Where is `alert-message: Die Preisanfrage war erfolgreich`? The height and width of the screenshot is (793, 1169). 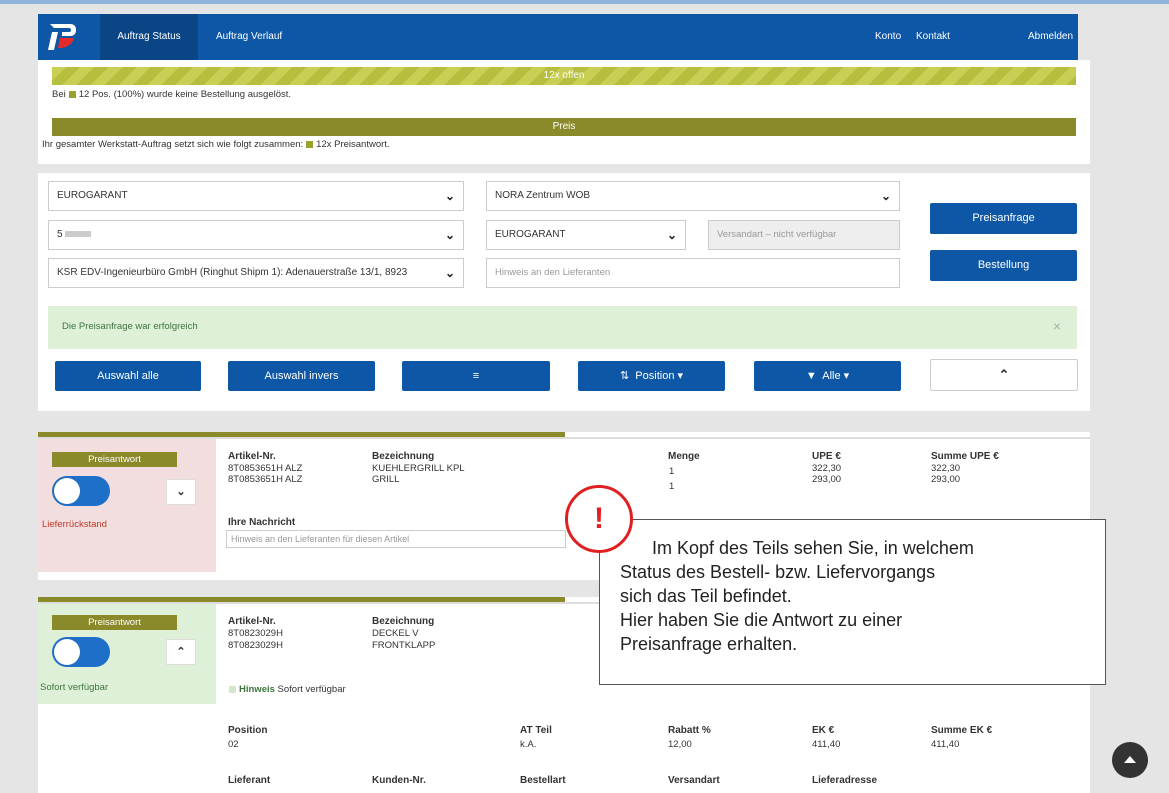
alert-message: Die Preisanfrage war erfolgreich is located at coordinates (130, 326).